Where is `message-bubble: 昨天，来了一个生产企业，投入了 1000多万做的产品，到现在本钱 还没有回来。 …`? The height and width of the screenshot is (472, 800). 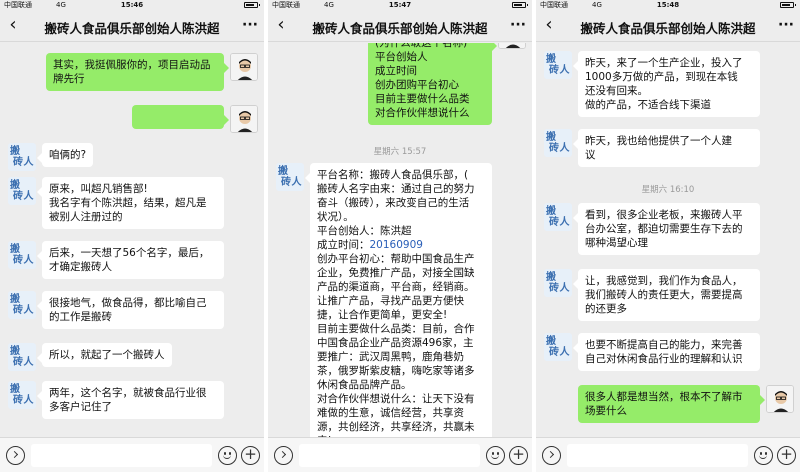 message-bubble: 昨天，来了一个生产企业，投入了 1000多万做的产品，到现在本钱 还没有回来。 … is located at coordinates (666, 84).